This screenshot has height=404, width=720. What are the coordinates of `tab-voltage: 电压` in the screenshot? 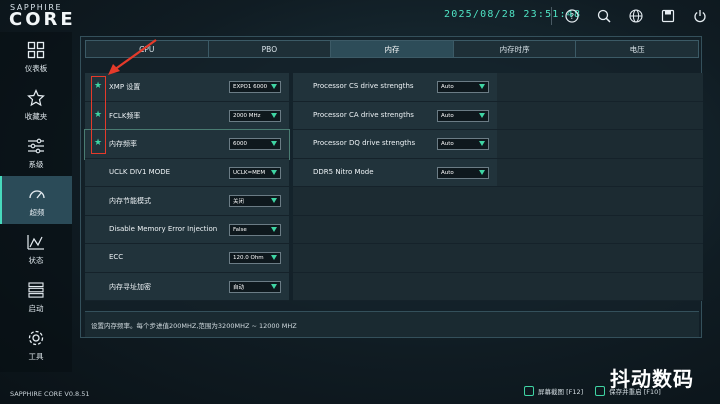 It's located at (637, 49).